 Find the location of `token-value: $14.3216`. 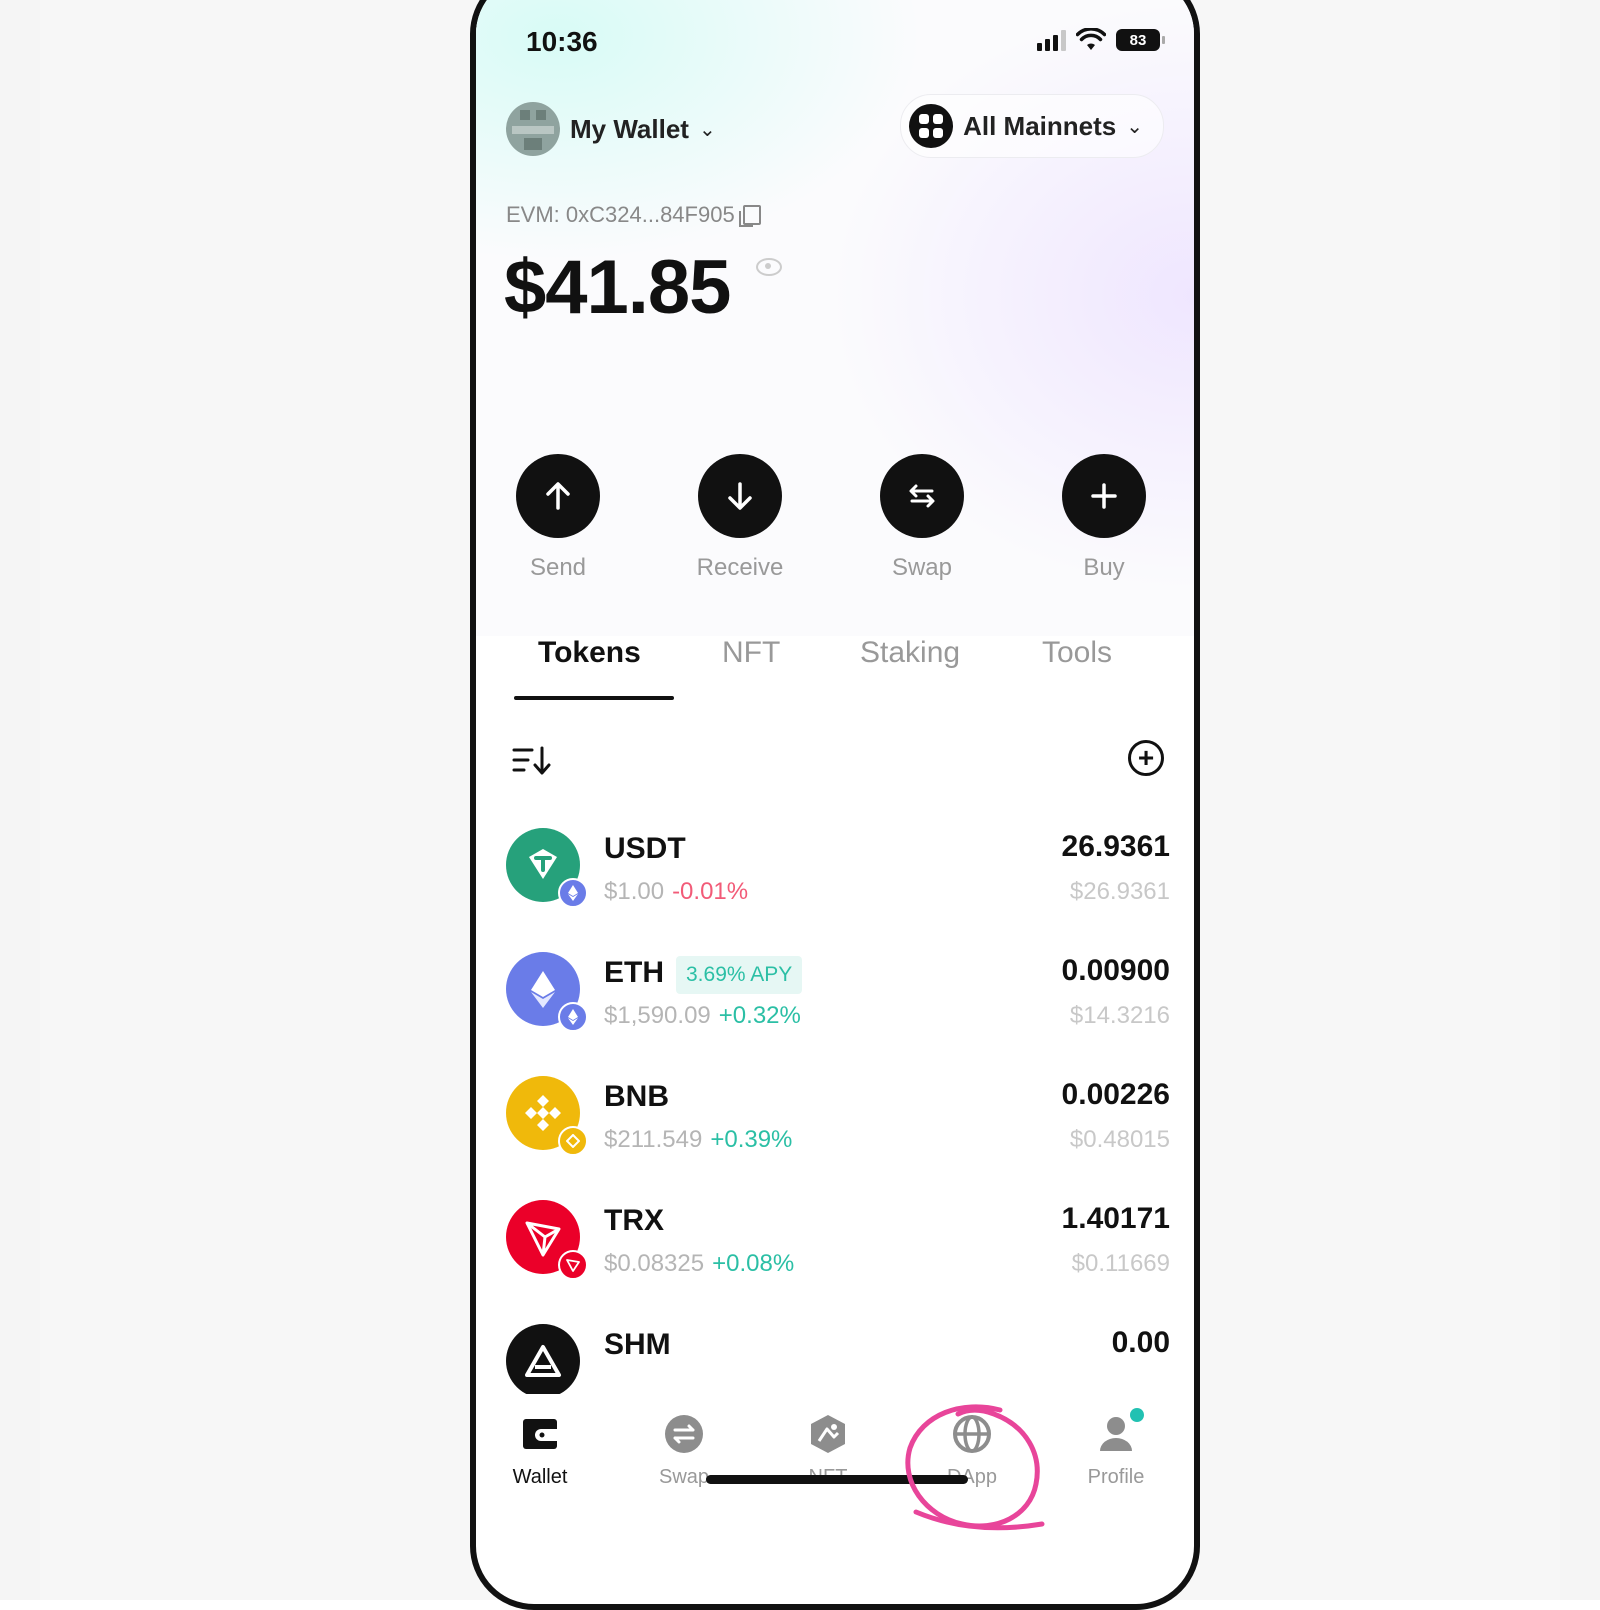

token-value: $14.3216 is located at coordinates (1119, 1015).